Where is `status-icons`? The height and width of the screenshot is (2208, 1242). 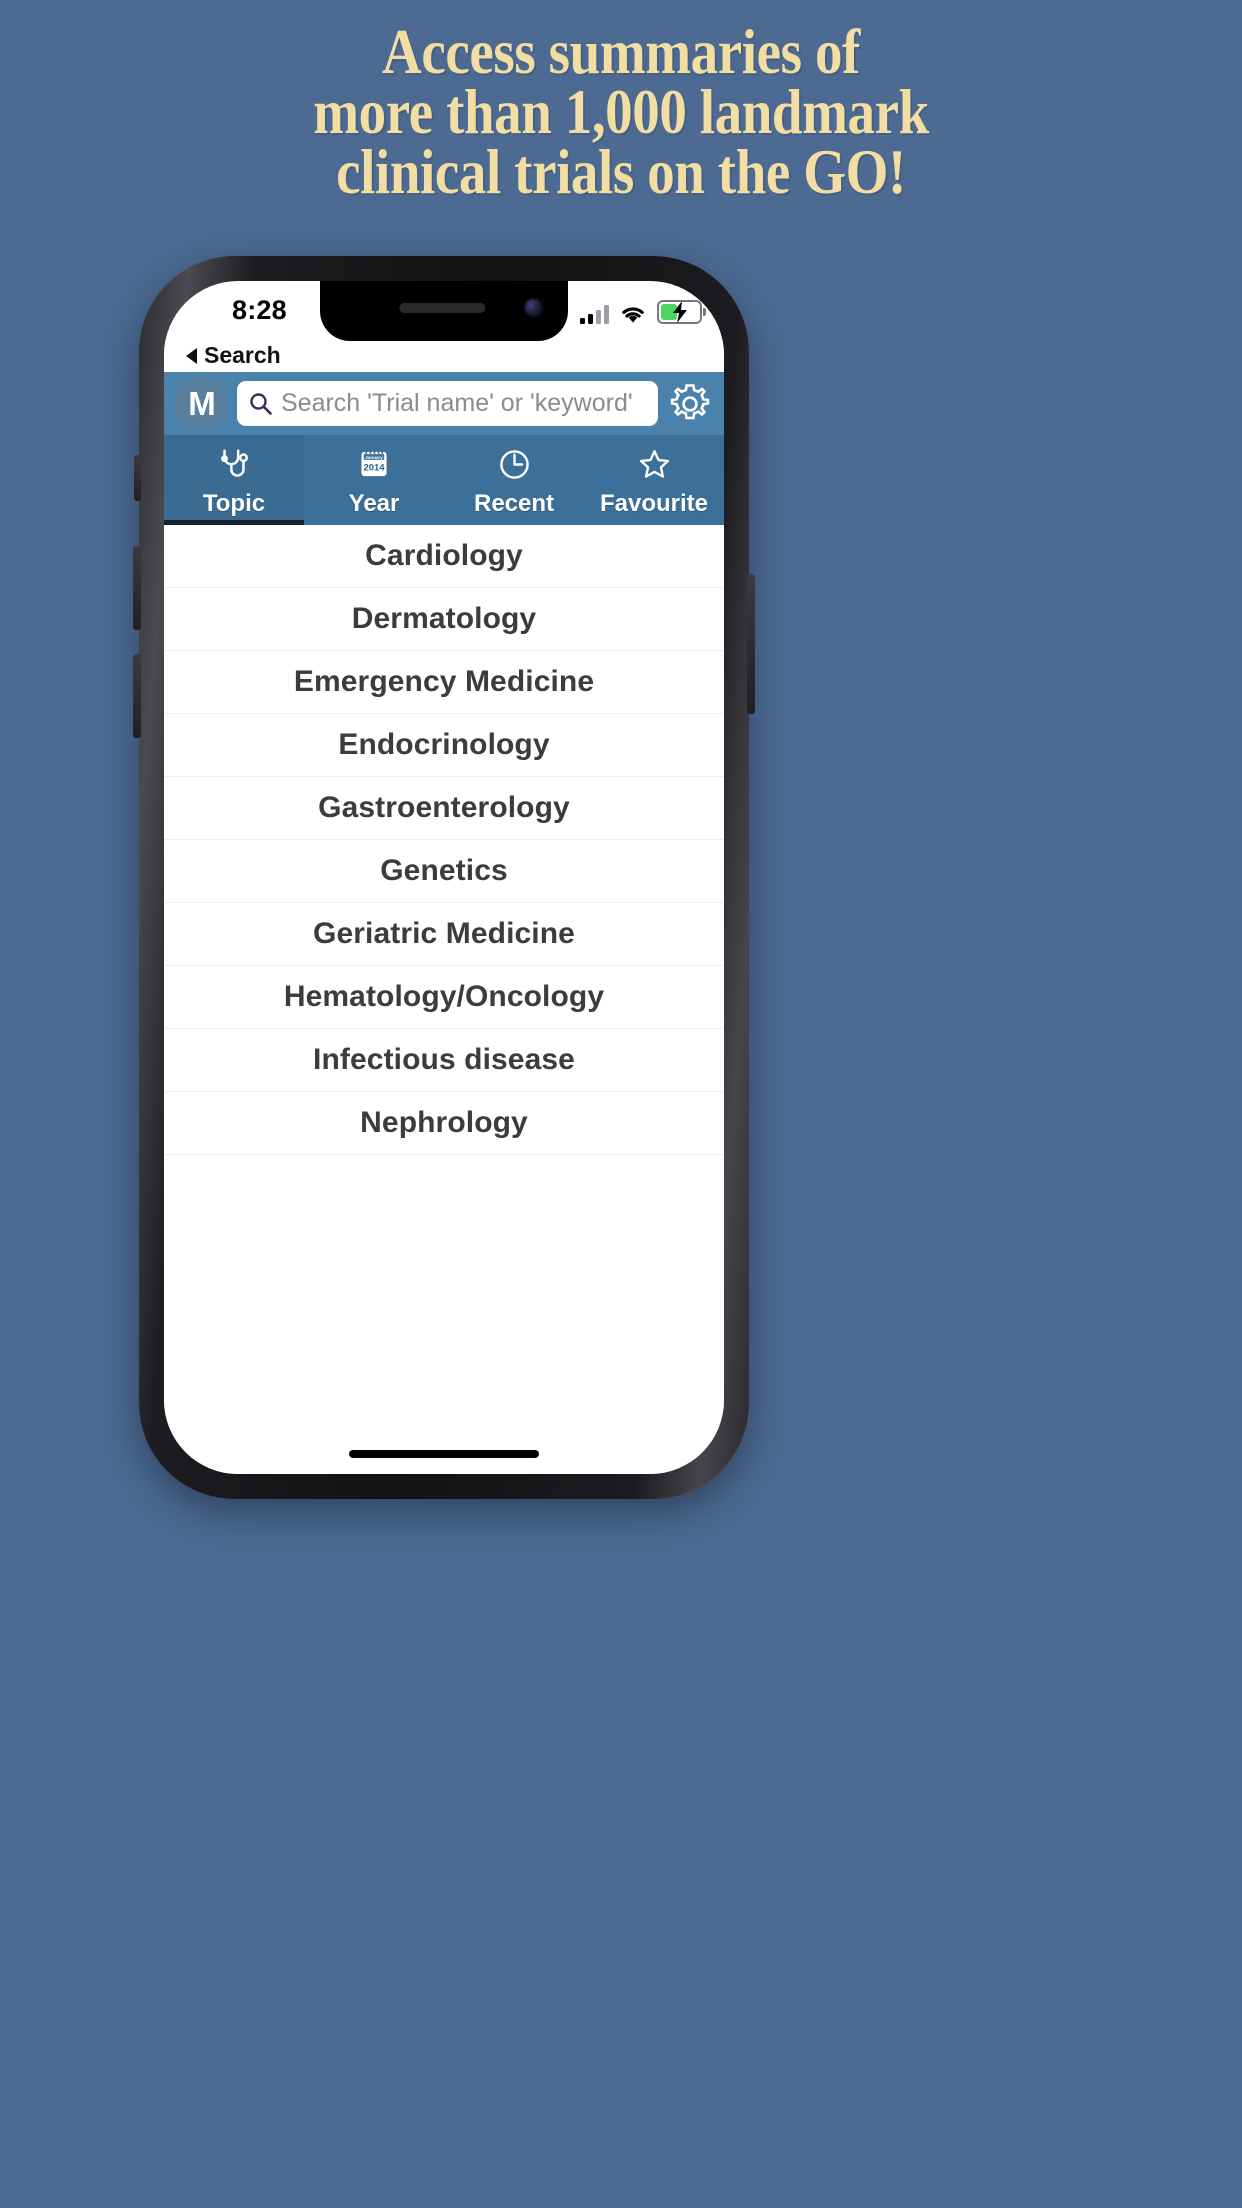
status-icons is located at coordinates (643, 312).